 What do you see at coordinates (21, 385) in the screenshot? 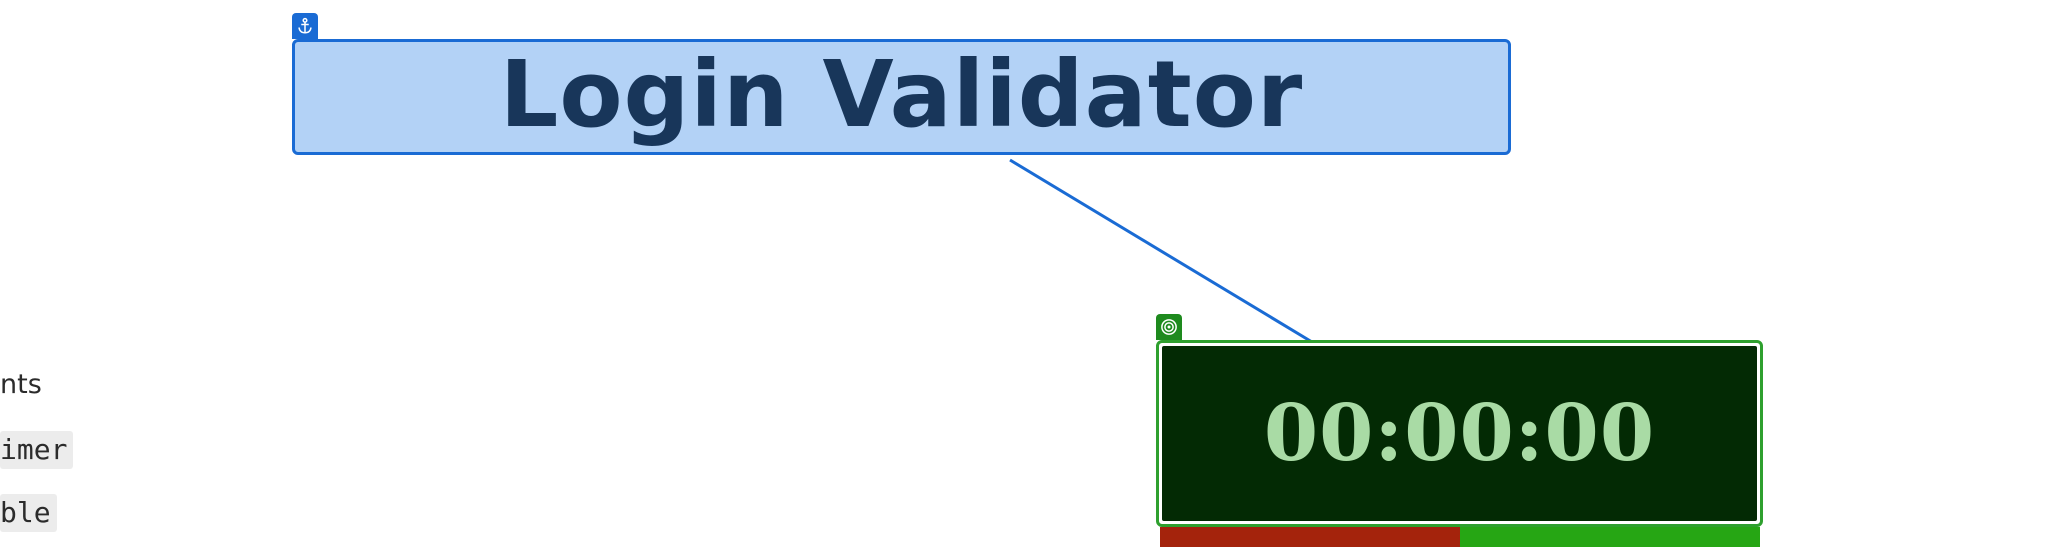
I see `sidebar-item-label: nts` at bounding box center [21, 385].